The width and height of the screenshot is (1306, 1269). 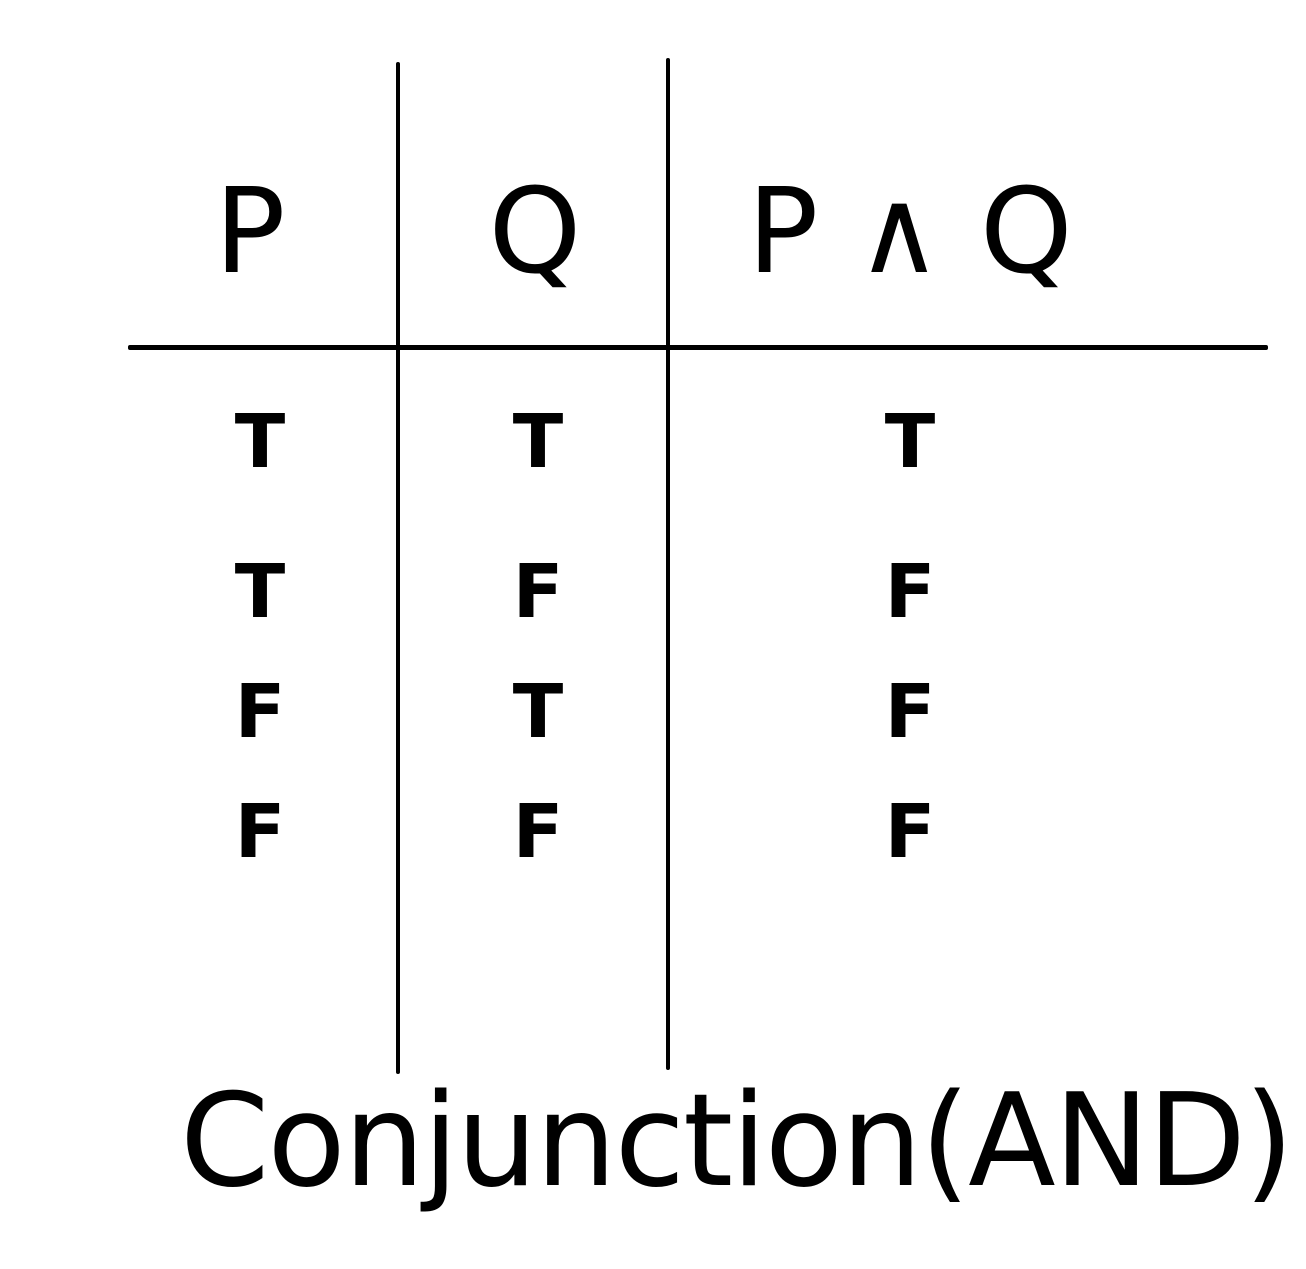 I want to click on header-p: P, so click(x=250, y=231).